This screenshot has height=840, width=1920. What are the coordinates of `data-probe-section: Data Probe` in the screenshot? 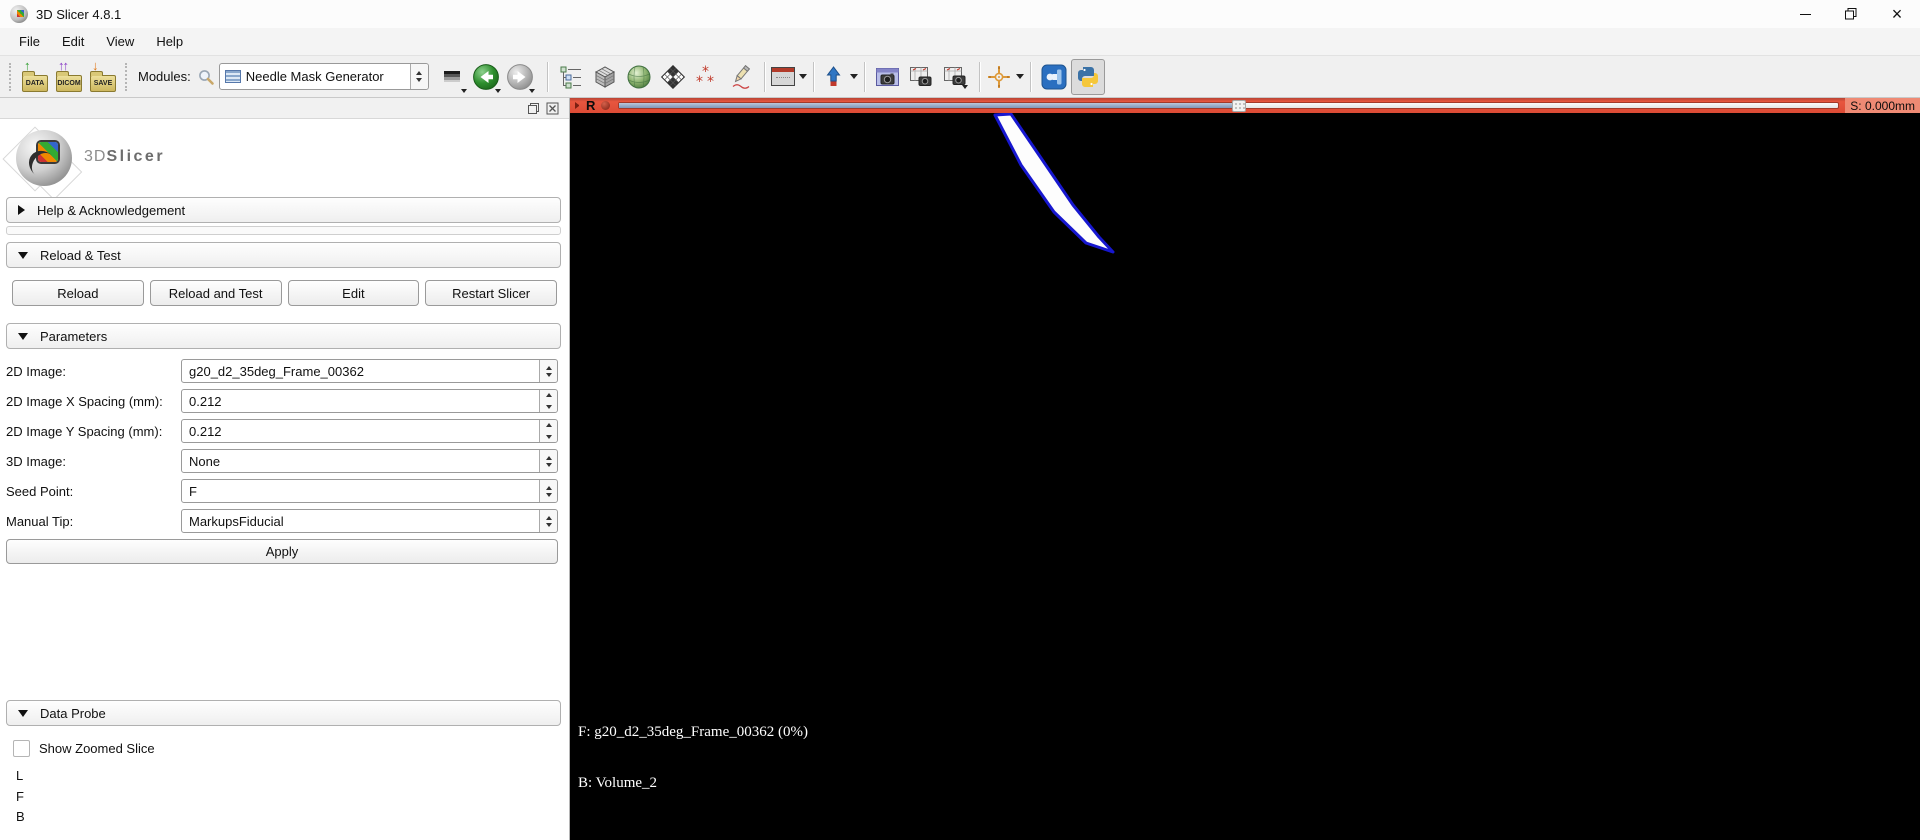 It's located at (283, 713).